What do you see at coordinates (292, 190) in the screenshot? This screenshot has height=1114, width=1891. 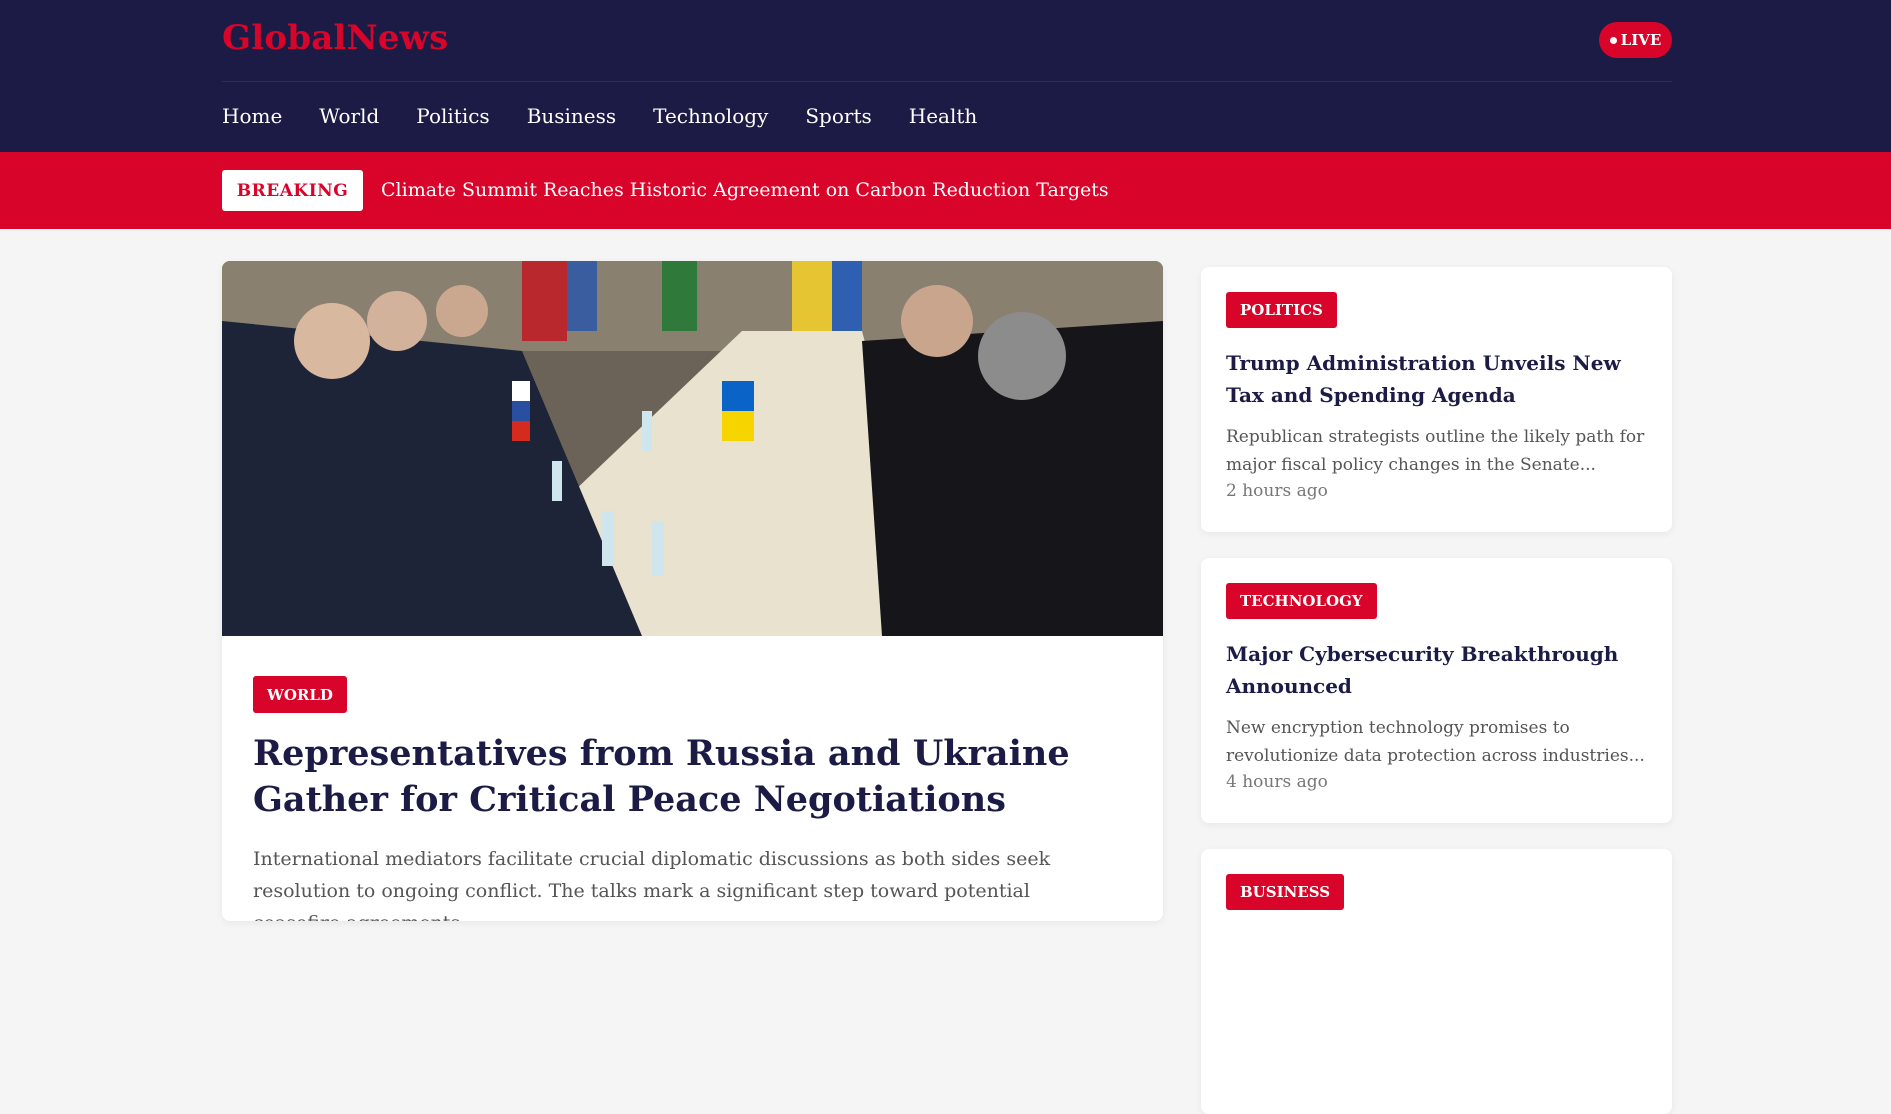 I see `breaking-label: BREAKING` at bounding box center [292, 190].